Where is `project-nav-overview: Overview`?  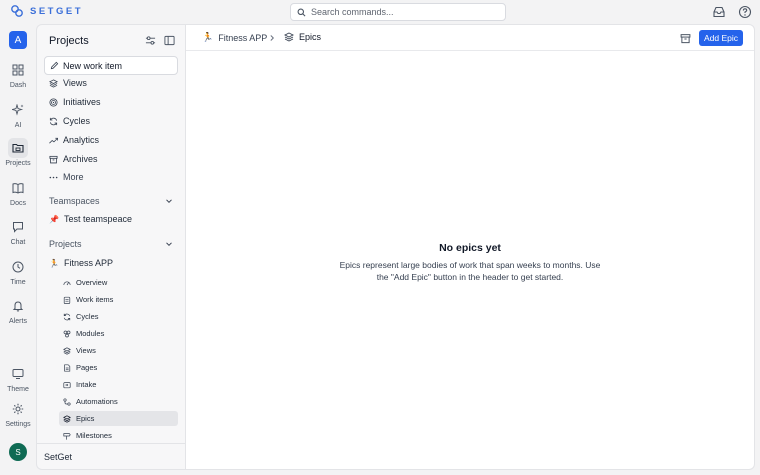 project-nav-overview: Overview is located at coordinates (118, 282).